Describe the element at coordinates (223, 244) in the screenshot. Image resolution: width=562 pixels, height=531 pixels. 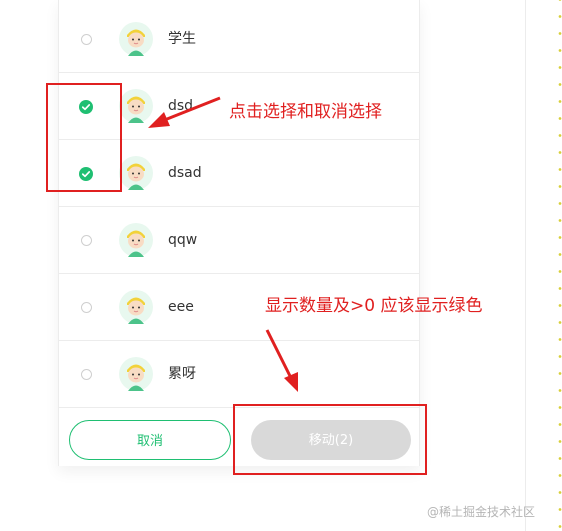
I see `annotation-arrows` at that location.